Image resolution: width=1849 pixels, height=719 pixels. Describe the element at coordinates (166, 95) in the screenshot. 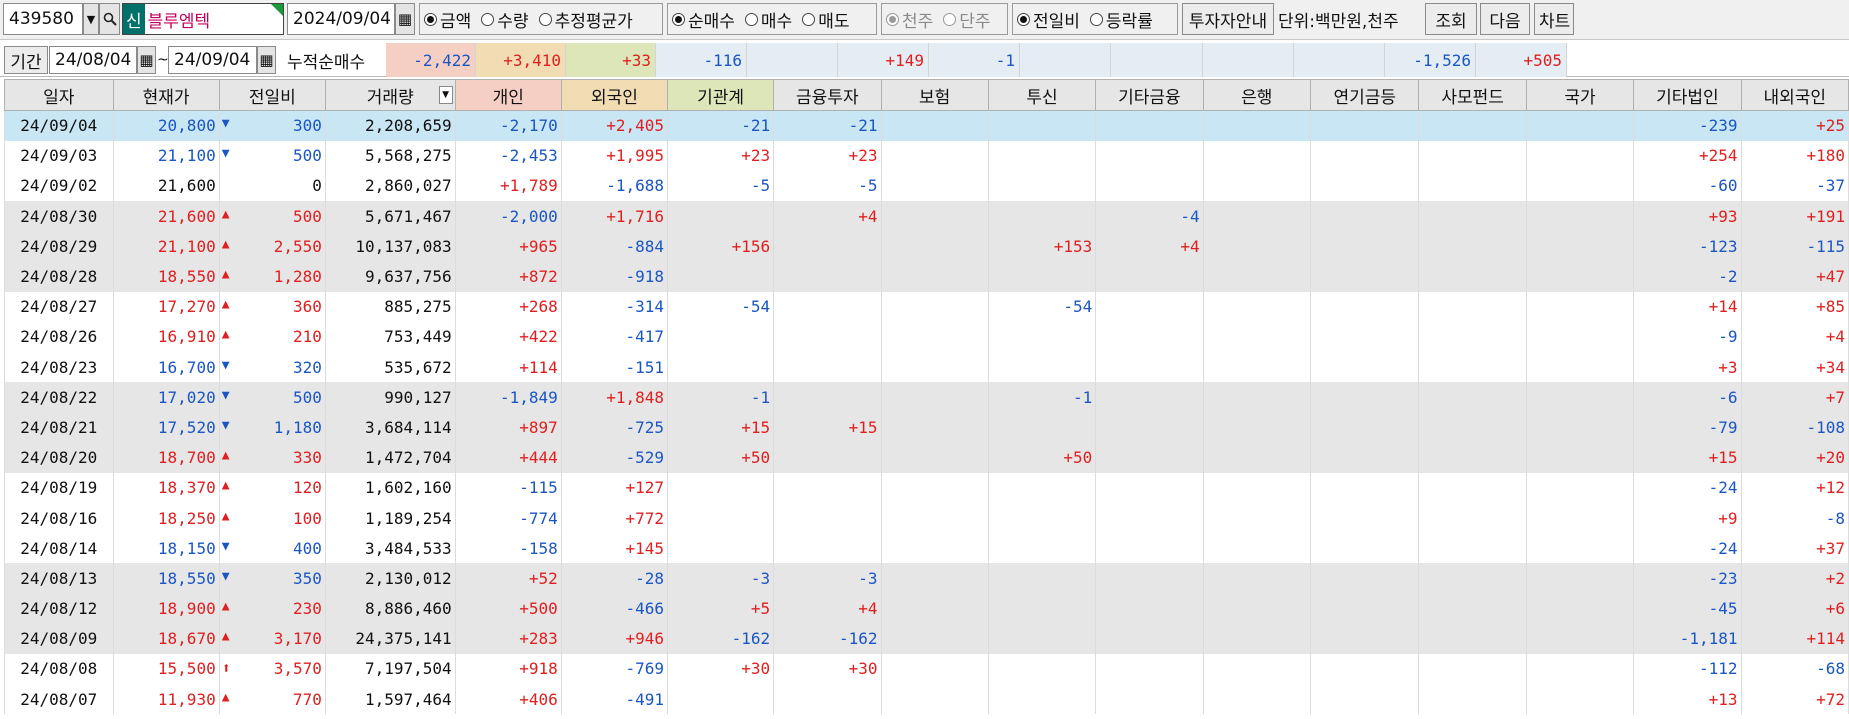

I see `col-header-price: 현재가` at that location.